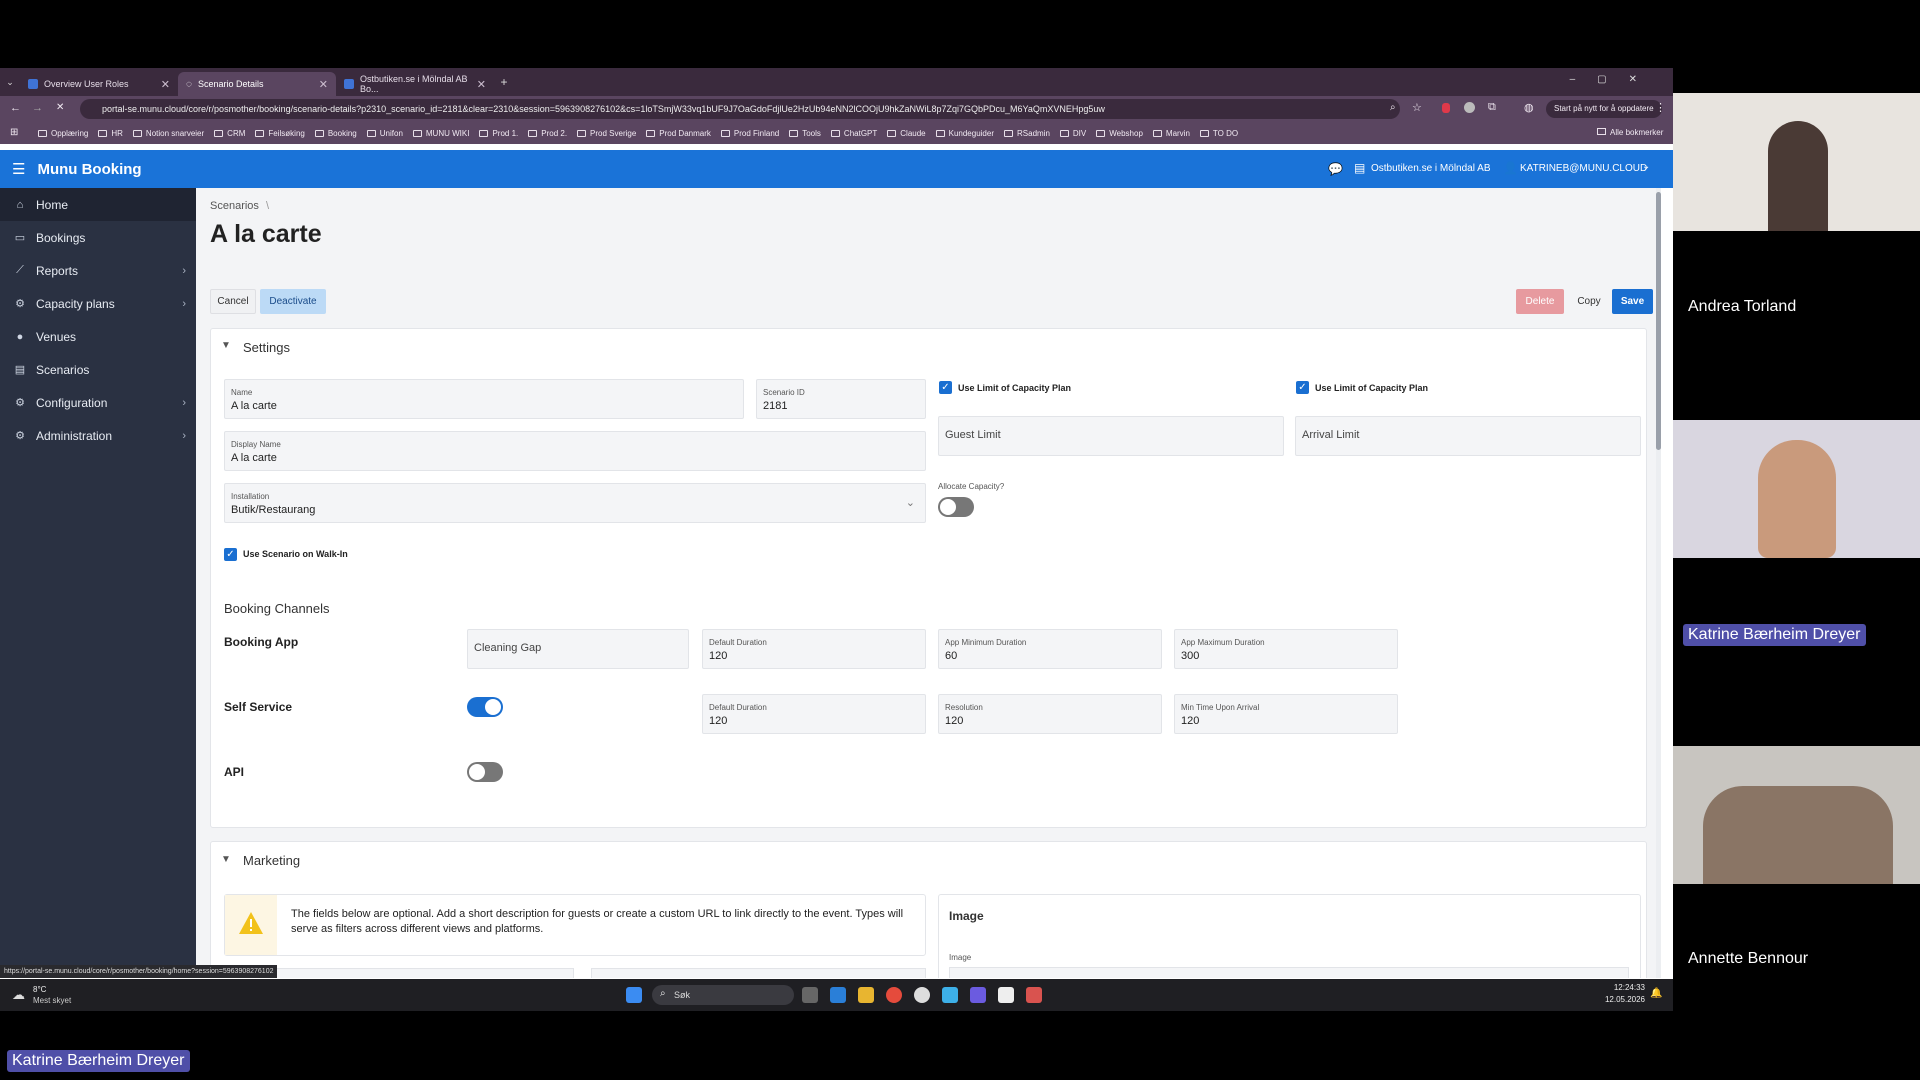 The height and width of the screenshot is (1080, 1920). What do you see at coordinates (498, 133) in the screenshot?
I see `bookmark: Prod 1.` at bounding box center [498, 133].